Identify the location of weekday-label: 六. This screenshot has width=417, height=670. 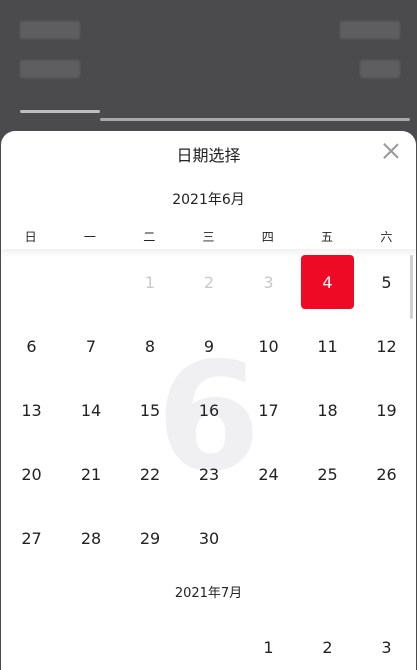
(386, 237).